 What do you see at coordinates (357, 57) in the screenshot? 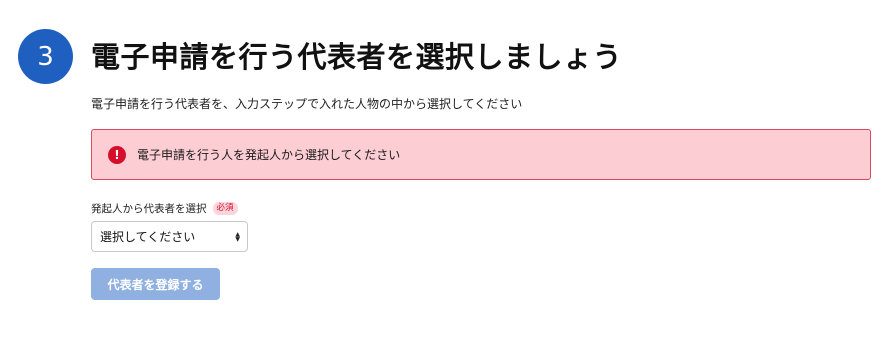
I see `page-title: 電子申請を行う代表者を選択しましょう` at bounding box center [357, 57].